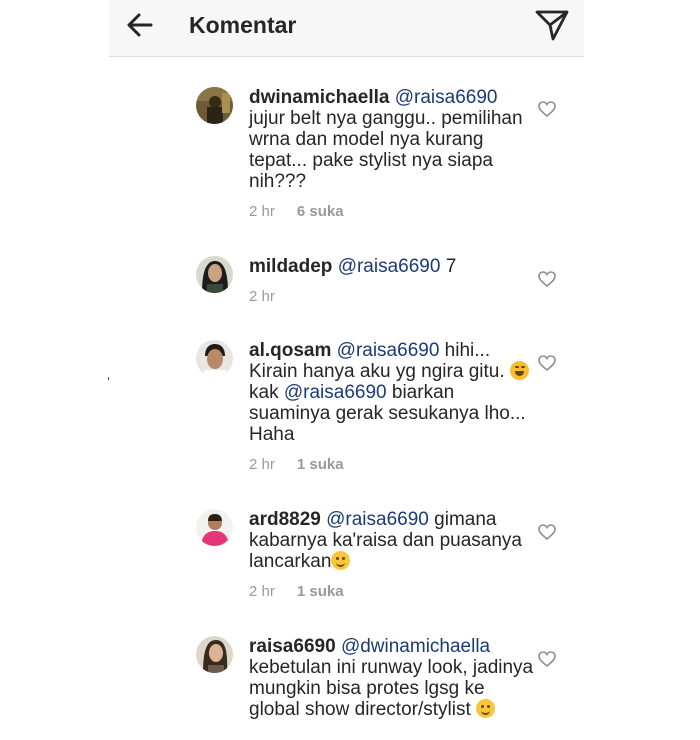  What do you see at coordinates (292, 646) in the screenshot?
I see `comment-username: raisa6690` at bounding box center [292, 646].